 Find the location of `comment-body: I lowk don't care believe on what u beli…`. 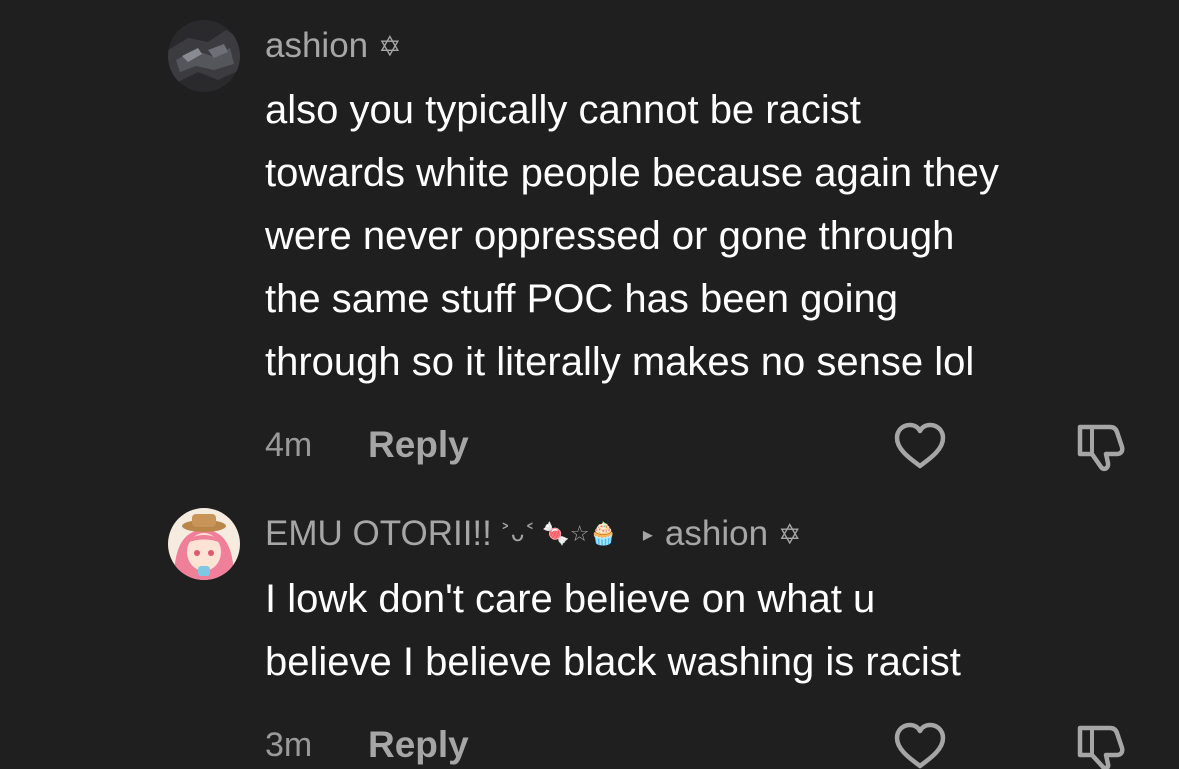

comment-body: I lowk don't care believe on what u beli… is located at coordinates (613, 631).